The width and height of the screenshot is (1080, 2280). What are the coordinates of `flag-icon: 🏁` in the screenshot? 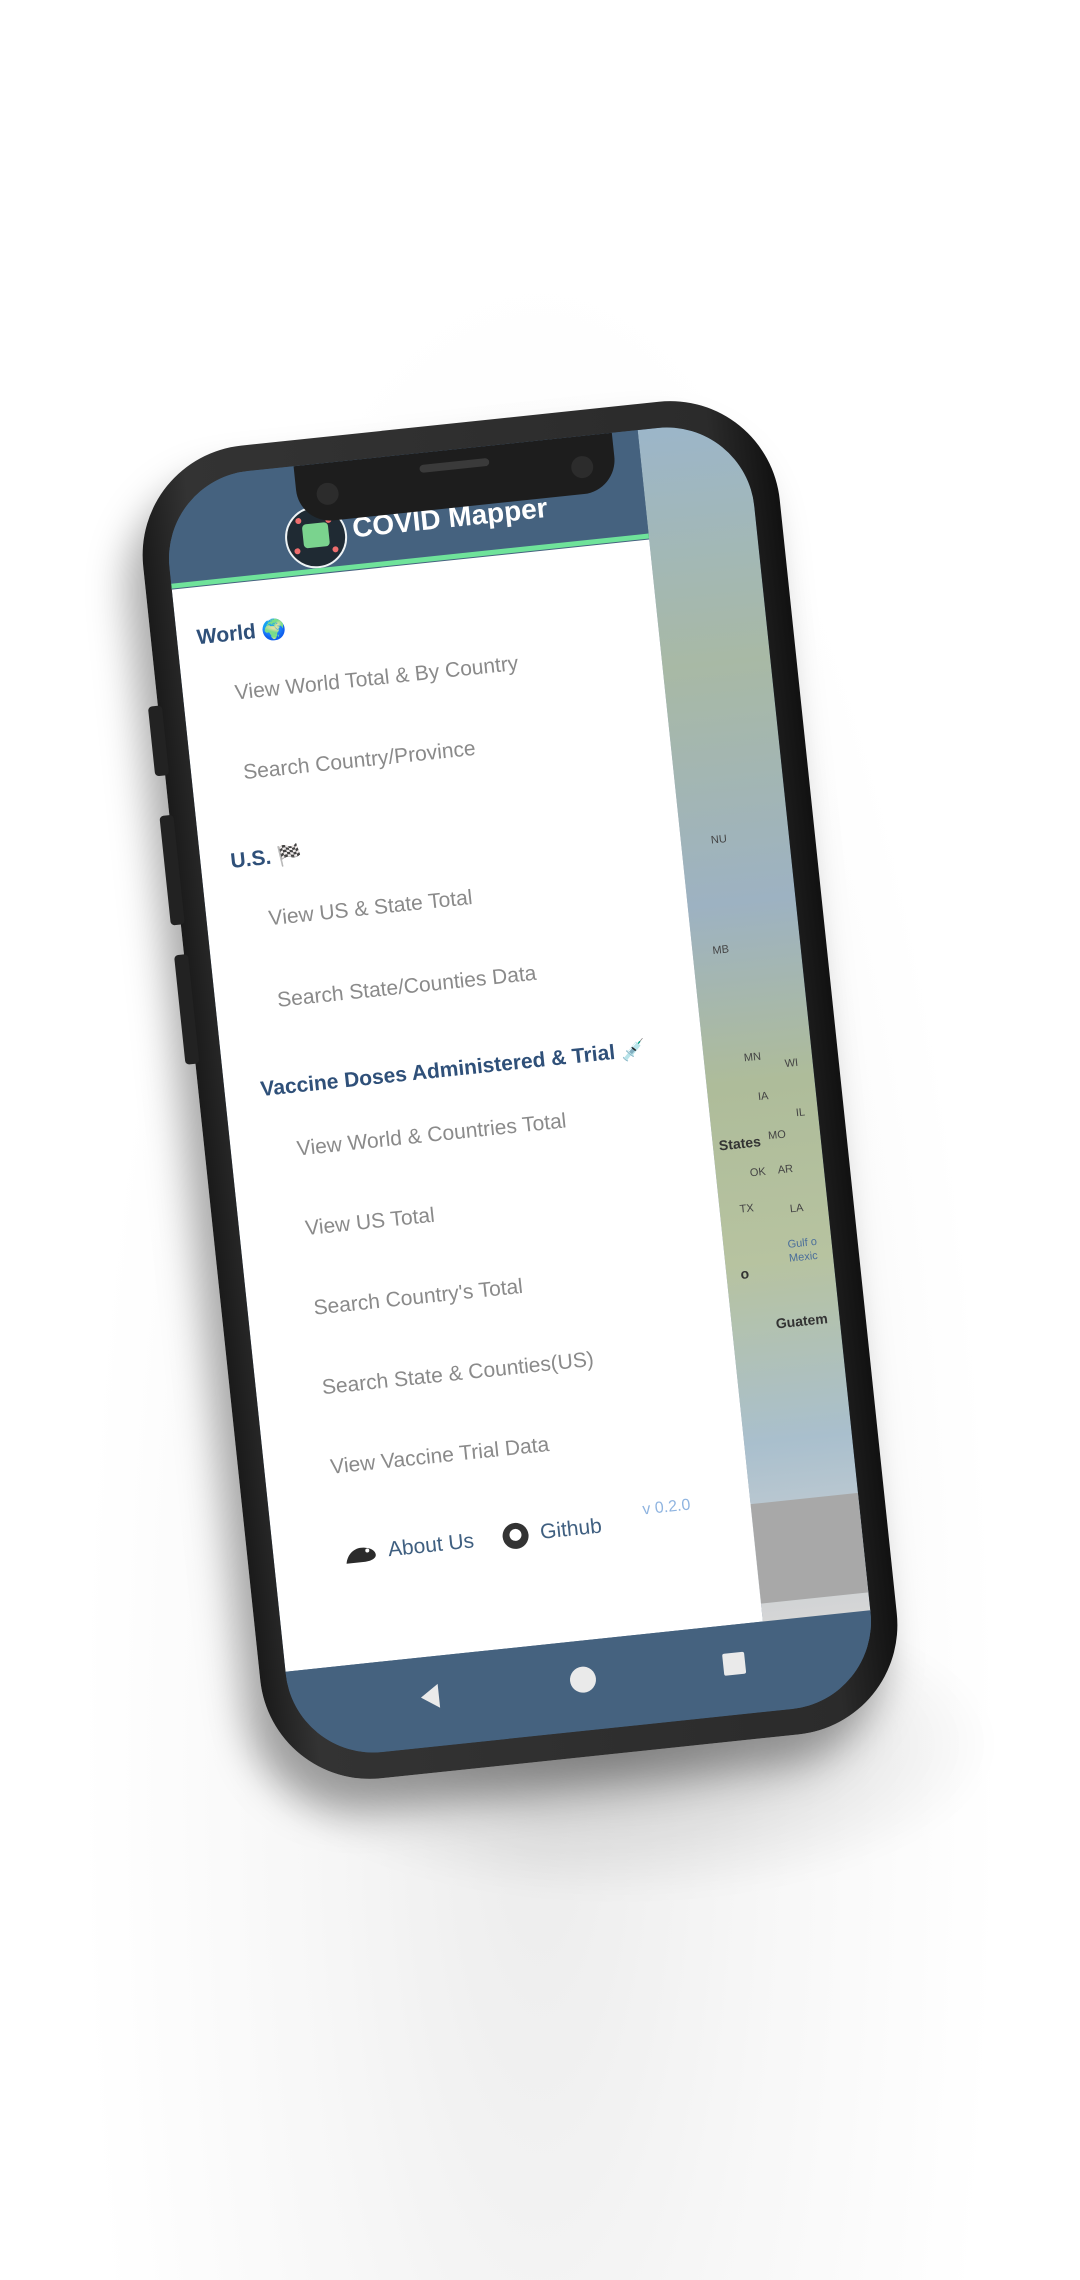 It's located at (289, 856).